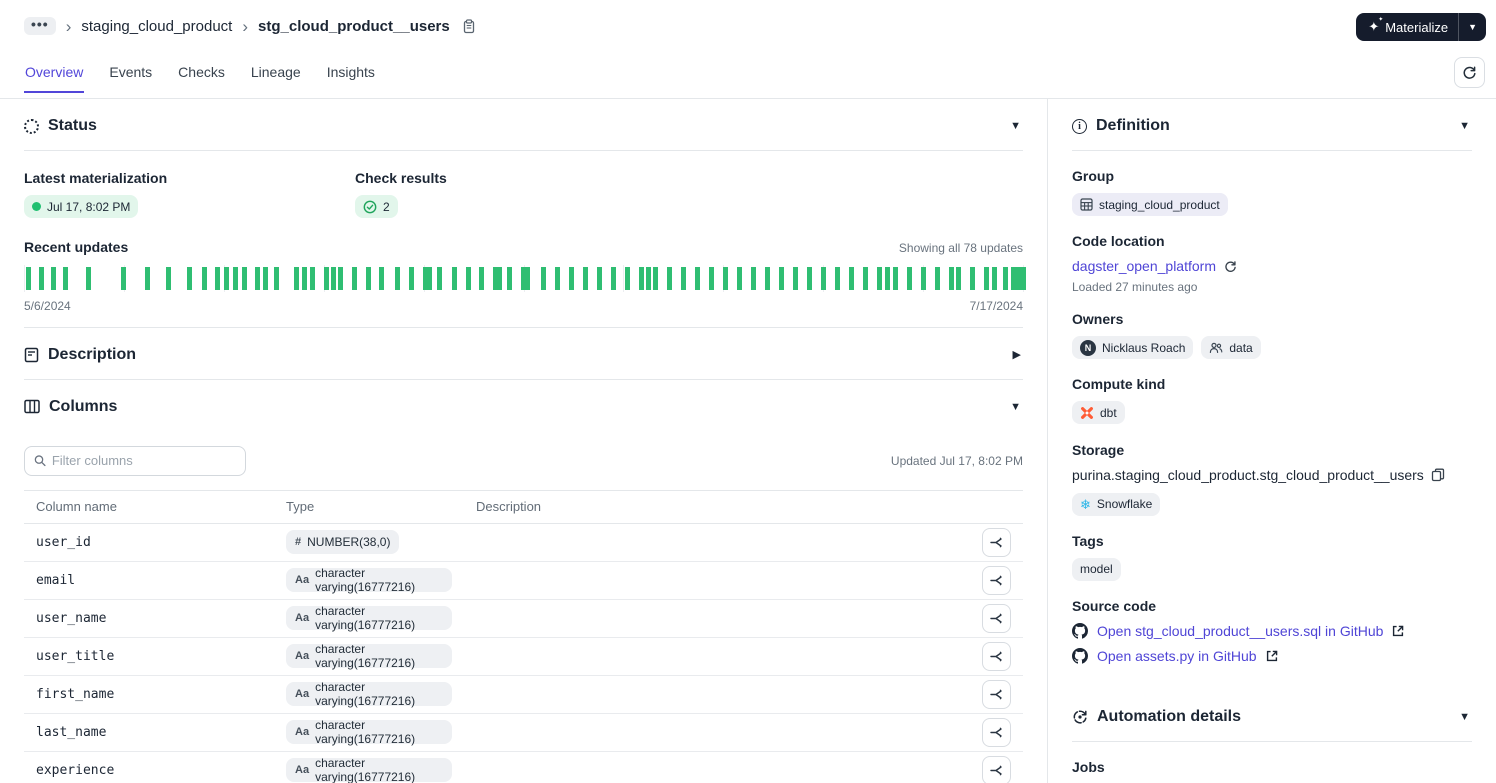  I want to click on columns-section-header: Columns ▼, so click(523, 405).